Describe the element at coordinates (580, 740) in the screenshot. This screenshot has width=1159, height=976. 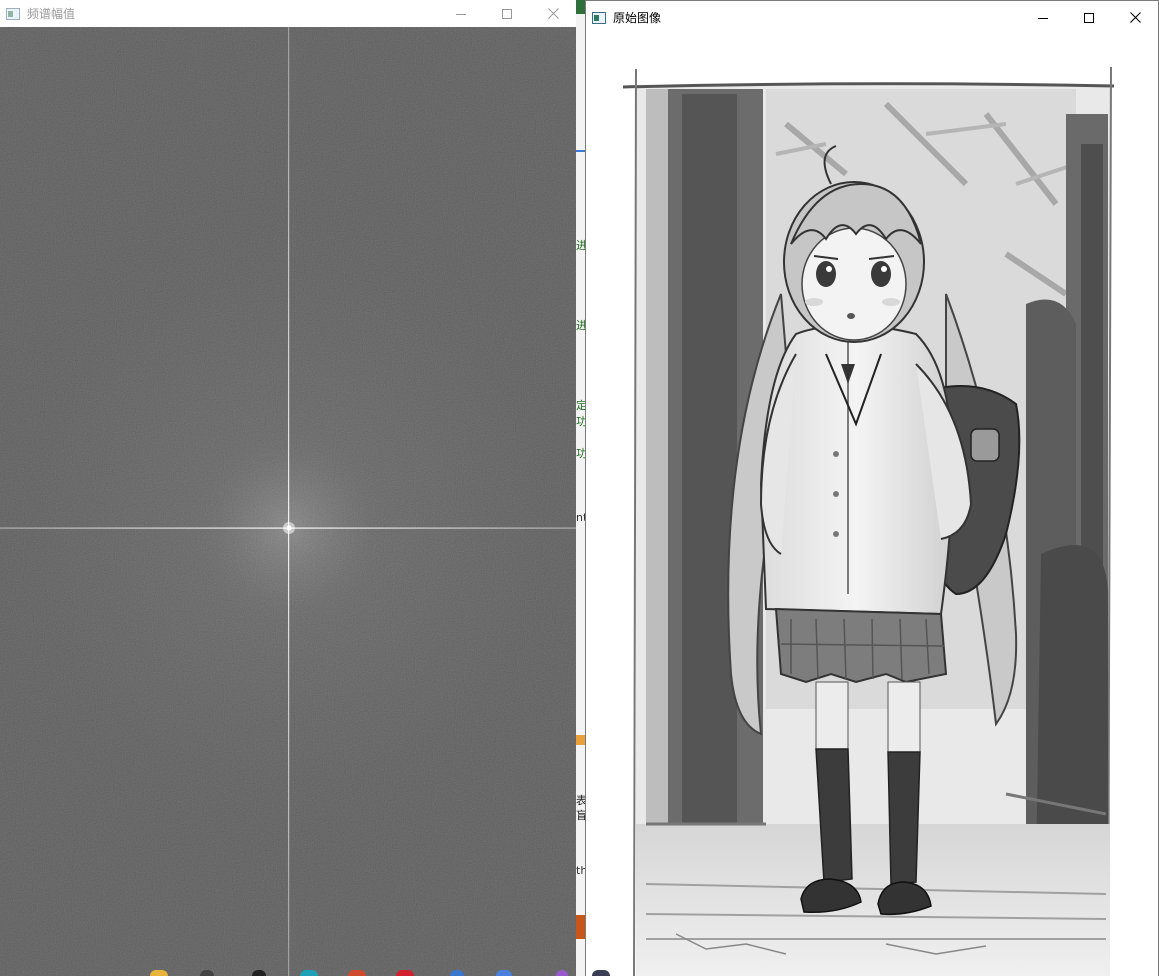
I see `background-strip-marker` at that location.